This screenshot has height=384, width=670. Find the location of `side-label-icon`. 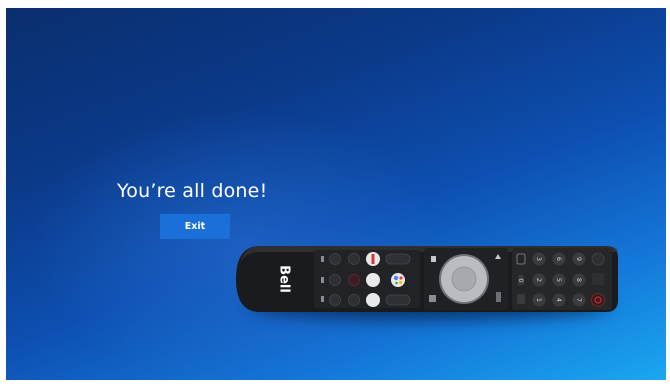

side-label-icon is located at coordinates (498, 297).